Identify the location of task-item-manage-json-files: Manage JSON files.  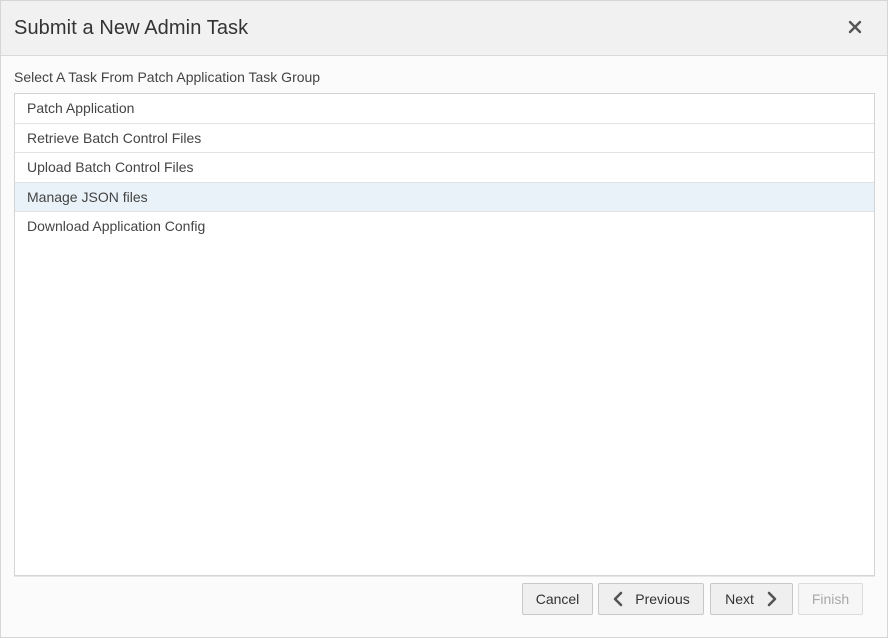
(444, 197).